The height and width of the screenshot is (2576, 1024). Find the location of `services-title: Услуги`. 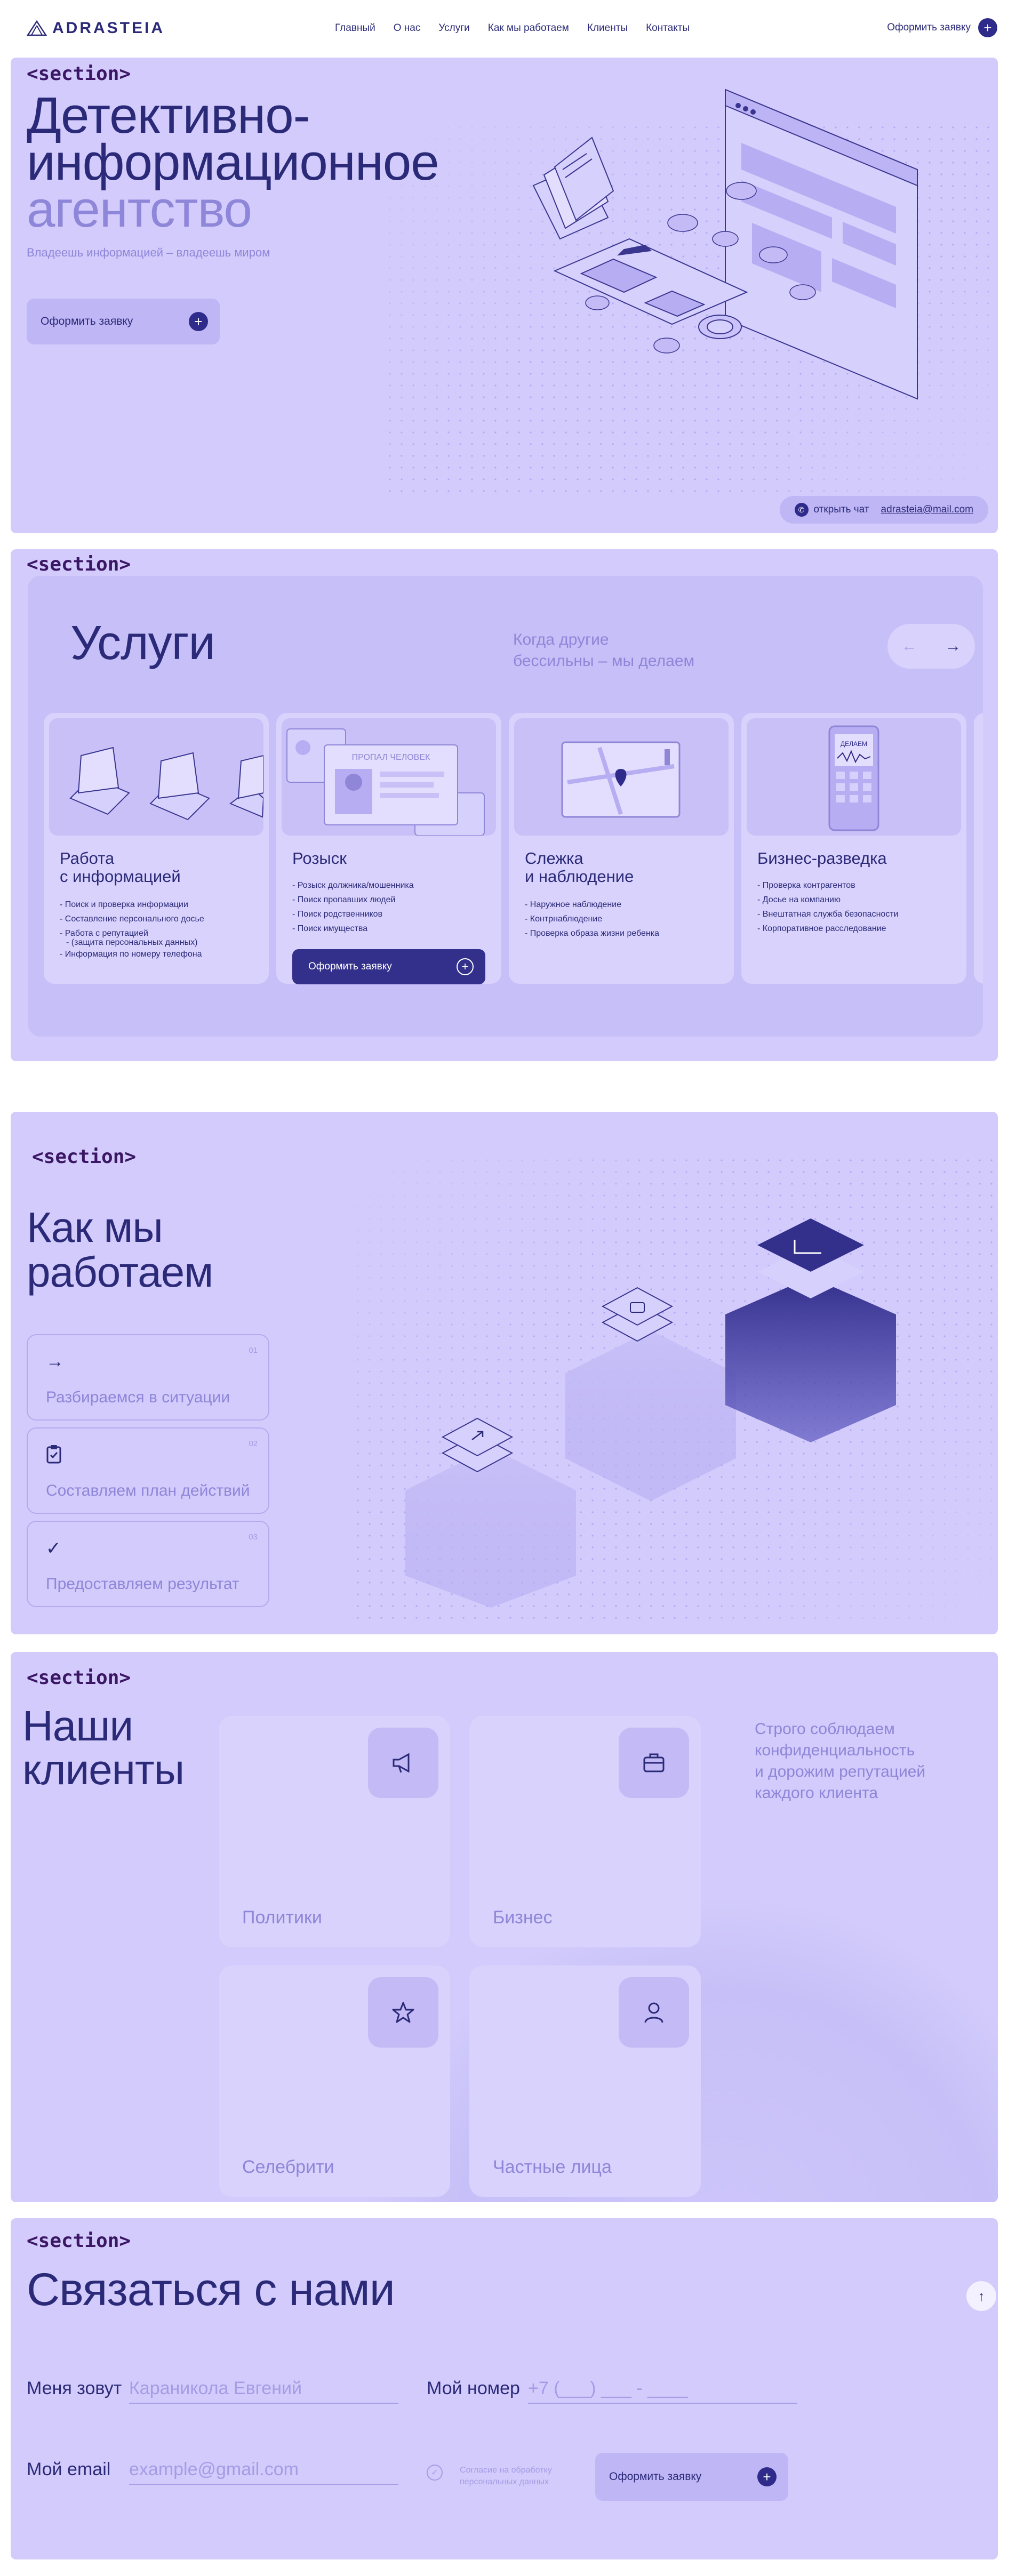

services-title: Услуги is located at coordinates (142, 643).